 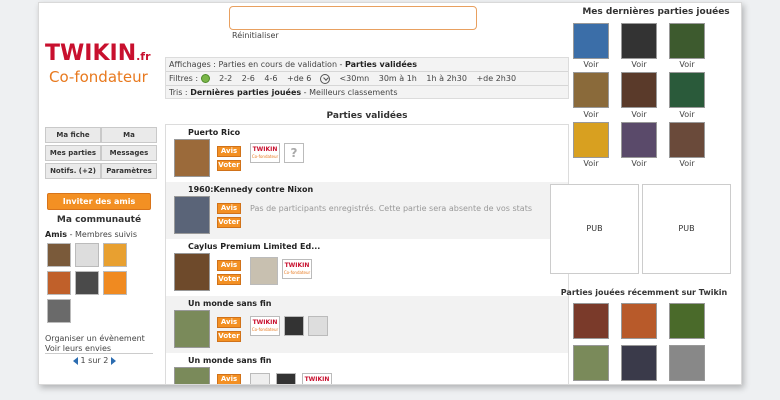 What do you see at coordinates (129, 140) in the screenshot?
I see `menu-ma-ludosphere: Ma ludosphère` at bounding box center [129, 140].